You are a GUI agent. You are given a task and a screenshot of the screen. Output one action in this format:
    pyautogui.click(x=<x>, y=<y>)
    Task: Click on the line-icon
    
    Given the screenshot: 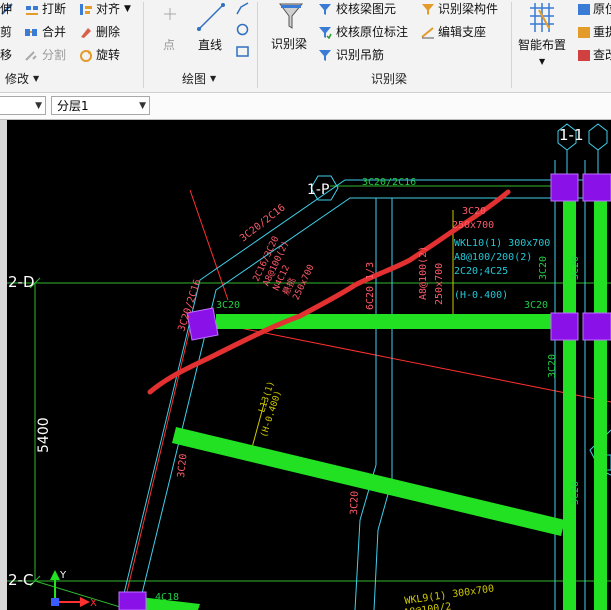 What is the action you would take?
    pyautogui.click(x=211, y=17)
    